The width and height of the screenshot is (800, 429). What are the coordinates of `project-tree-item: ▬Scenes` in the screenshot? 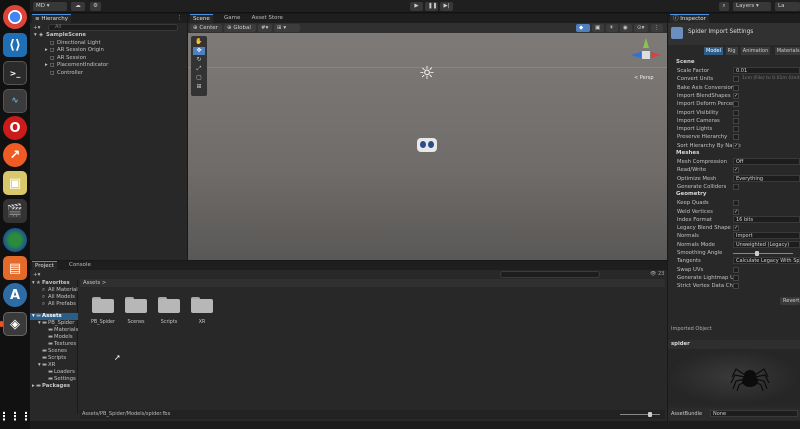 It's located at (54, 351).